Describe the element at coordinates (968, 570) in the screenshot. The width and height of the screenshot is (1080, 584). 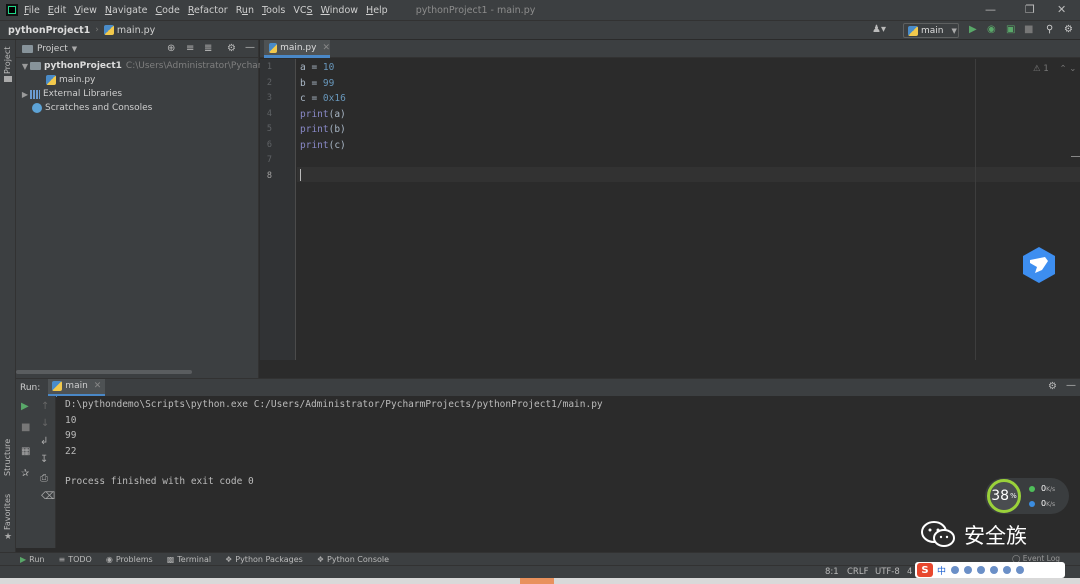
I see `emoji-icon` at that location.